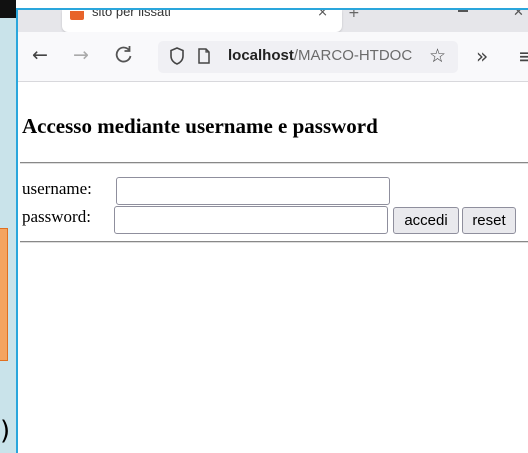 This screenshot has height=453, width=528. What do you see at coordinates (251, 220) in the screenshot?
I see `password-input` at bounding box center [251, 220].